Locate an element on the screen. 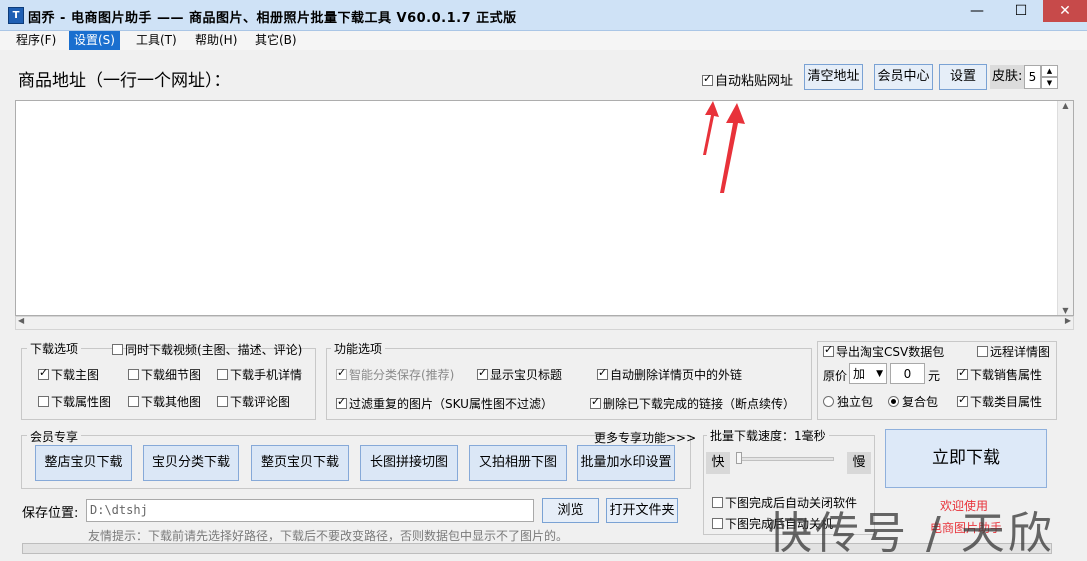  textarea-vertical-scrollbar: ▲ ▼ is located at coordinates (1065, 208).